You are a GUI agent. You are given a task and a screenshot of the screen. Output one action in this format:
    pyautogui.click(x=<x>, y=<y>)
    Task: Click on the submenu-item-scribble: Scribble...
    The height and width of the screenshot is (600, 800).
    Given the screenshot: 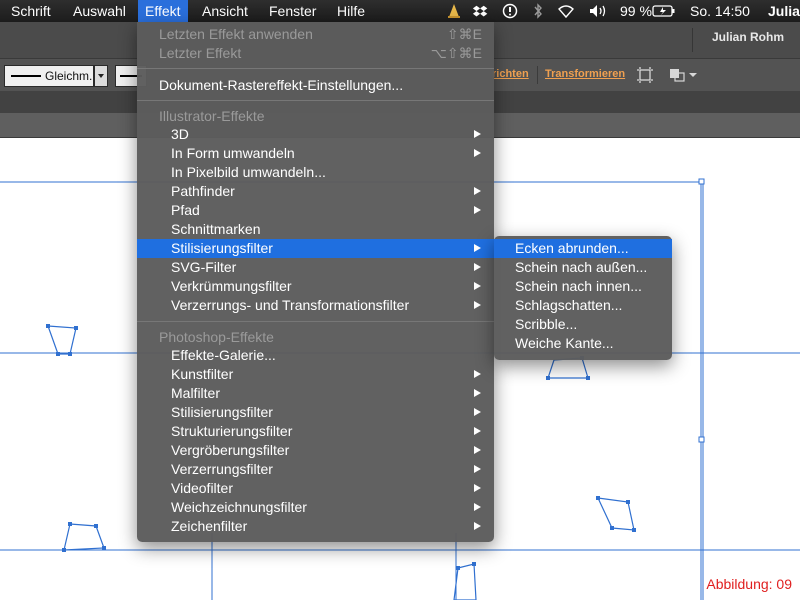 What is the action you would take?
    pyautogui.click(x=583, y=324)
    